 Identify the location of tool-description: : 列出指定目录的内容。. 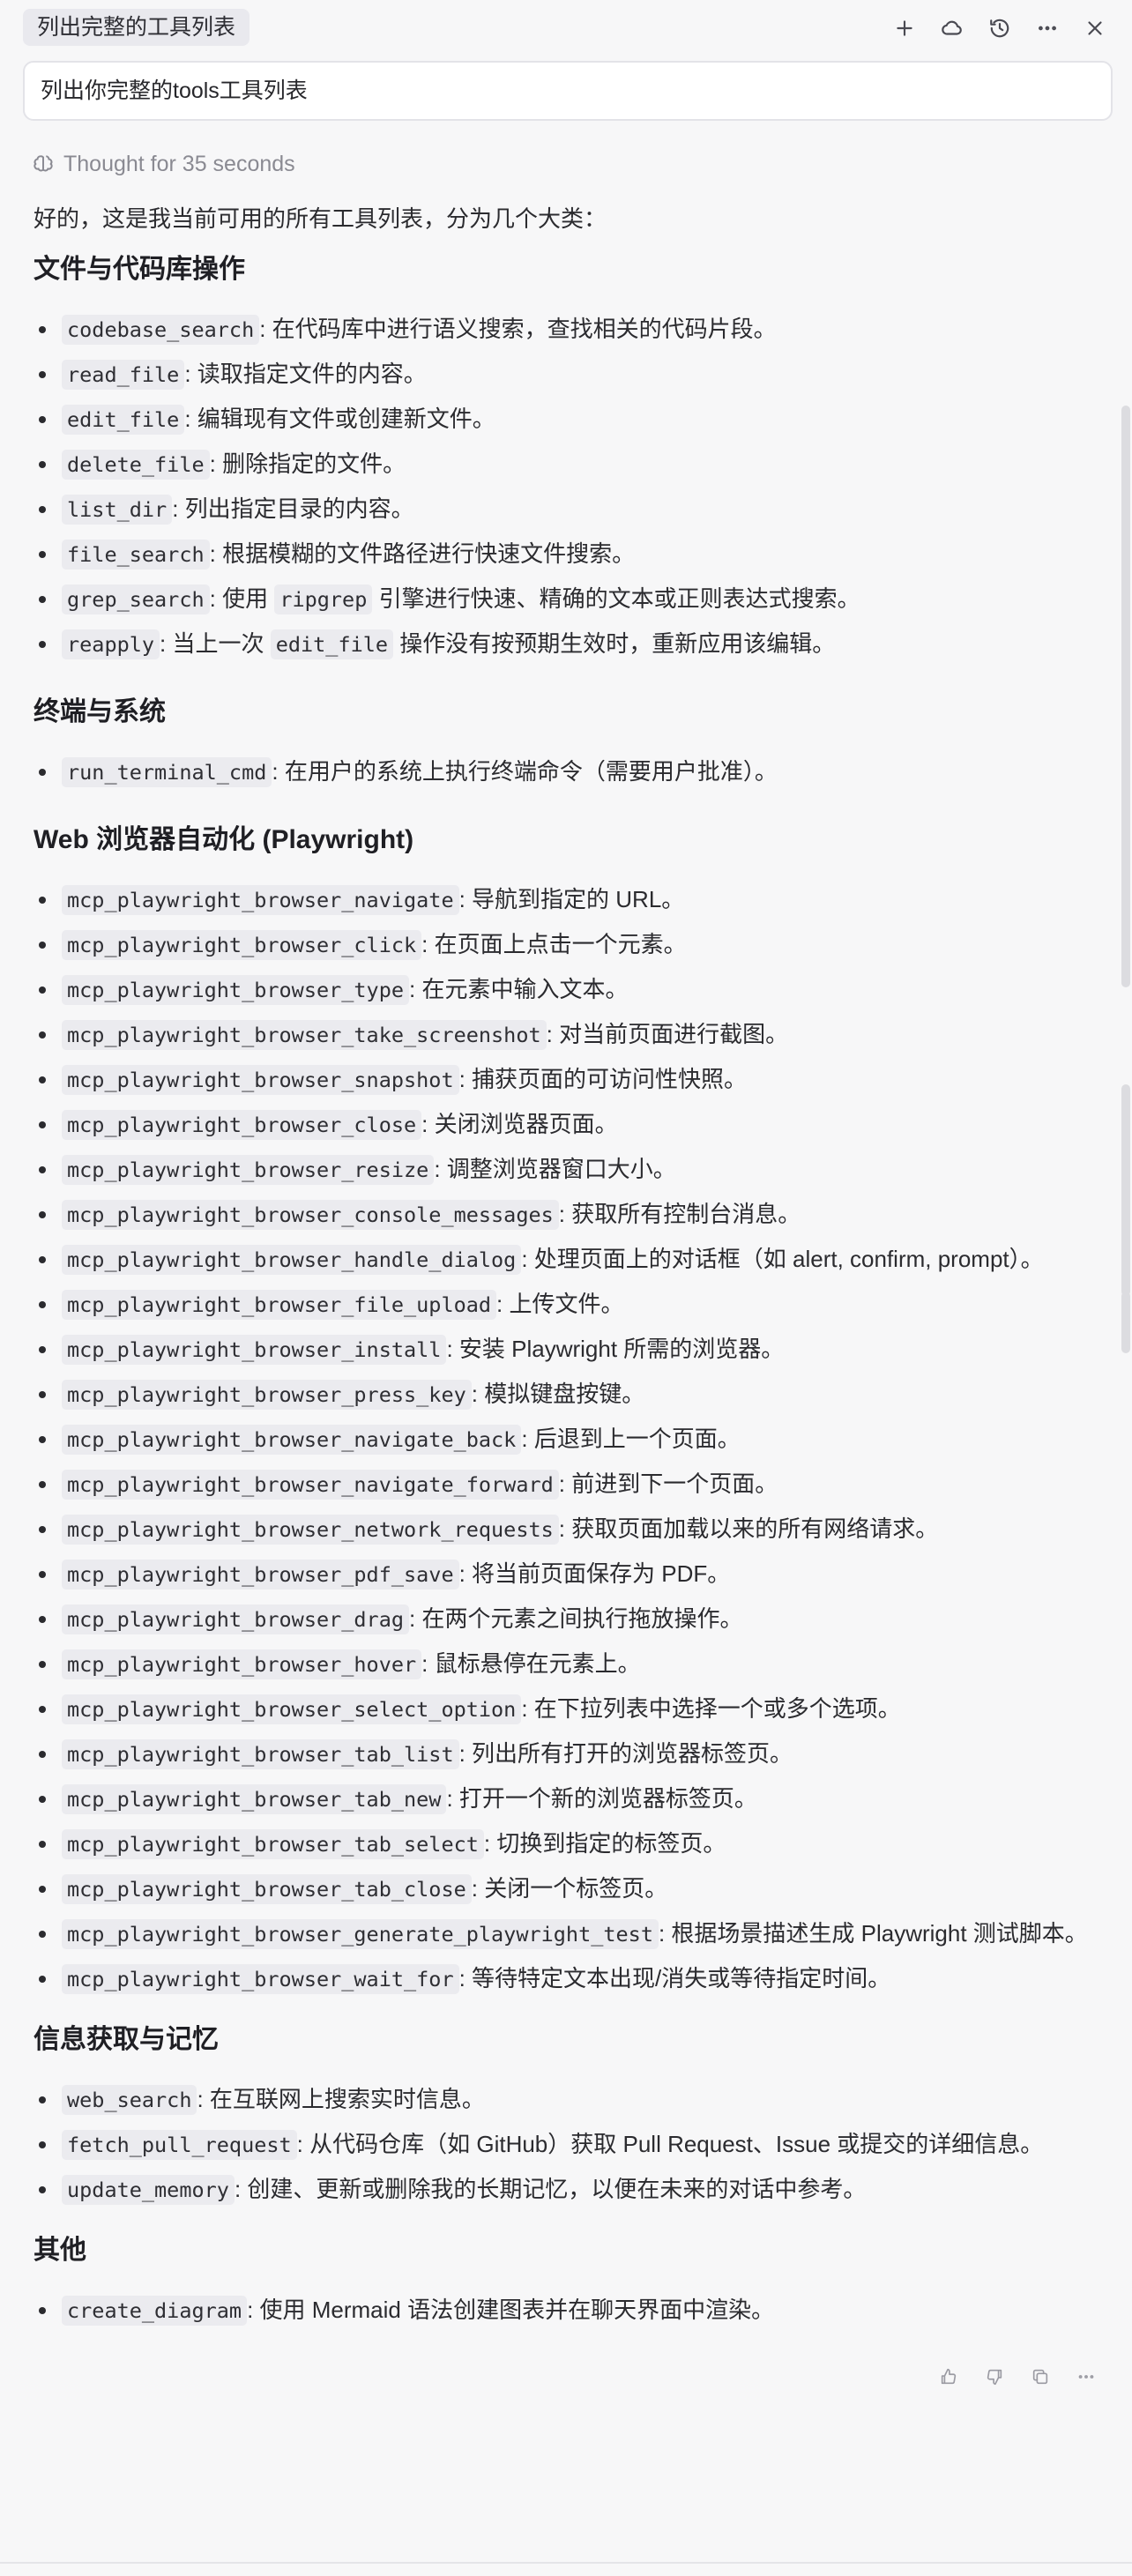
(293, 509).